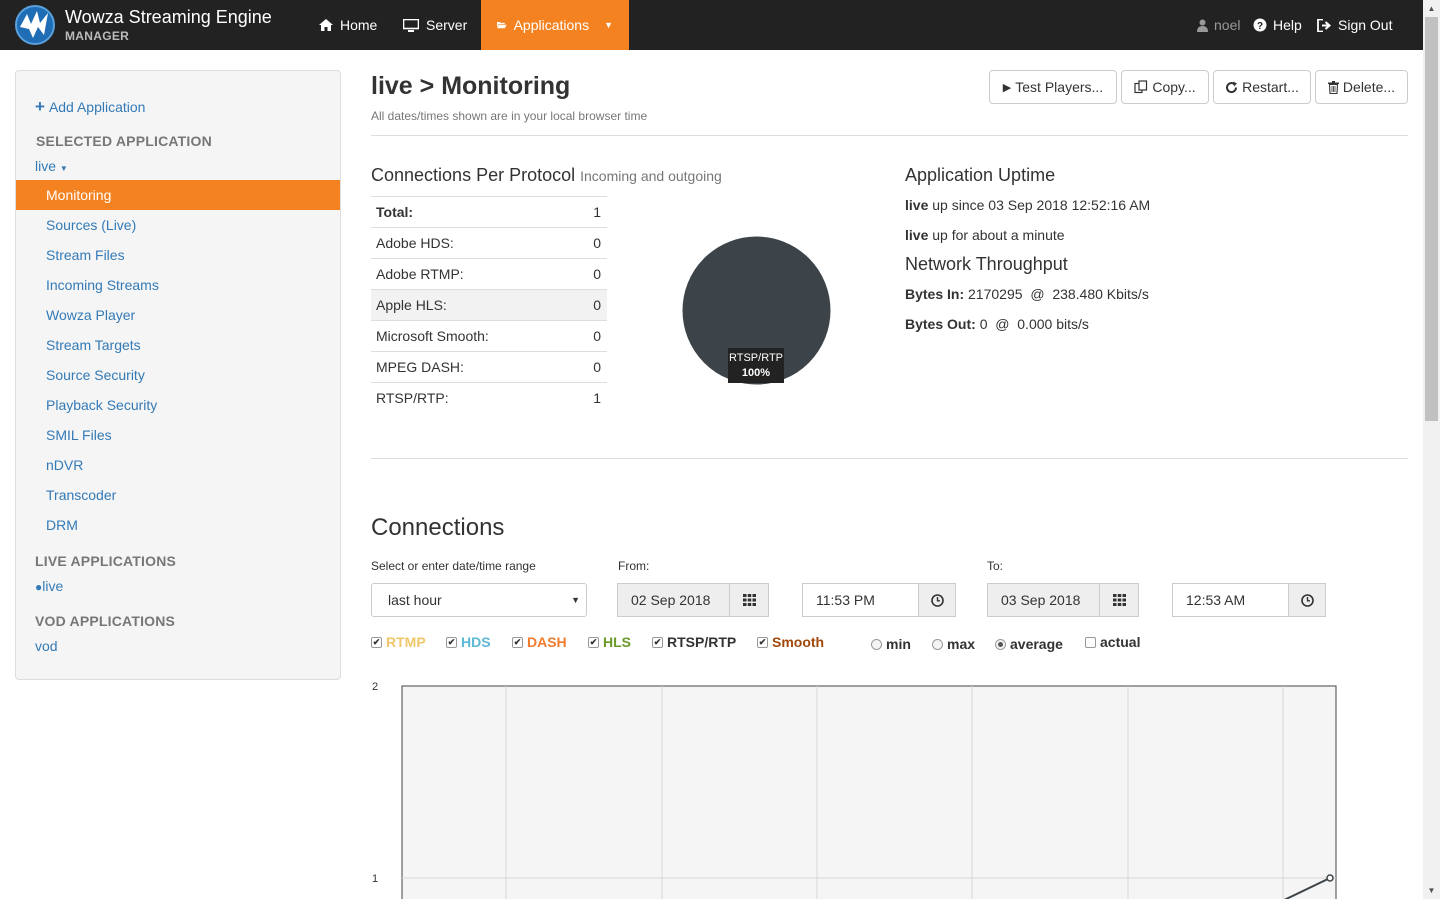 This screenshot has height=899, width=1440. I want to click on filter-checkbox-rtmp: ✔ RTMP, so click(398, 642).